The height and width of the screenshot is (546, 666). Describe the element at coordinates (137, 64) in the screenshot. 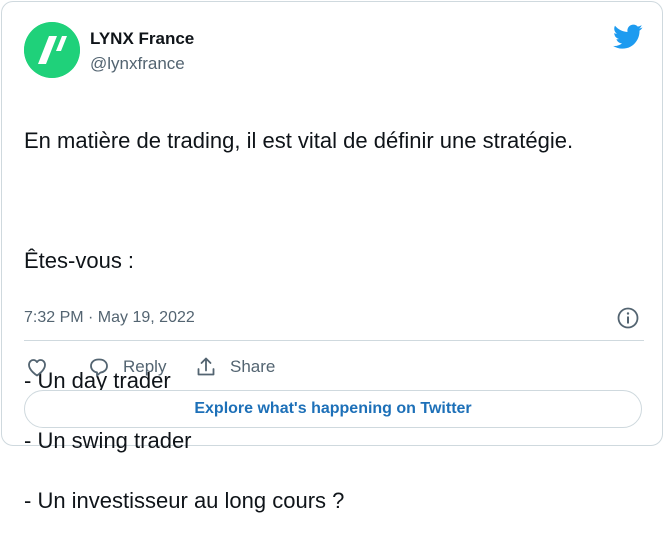

I see `author-handle: @lynxfrance` at that location.